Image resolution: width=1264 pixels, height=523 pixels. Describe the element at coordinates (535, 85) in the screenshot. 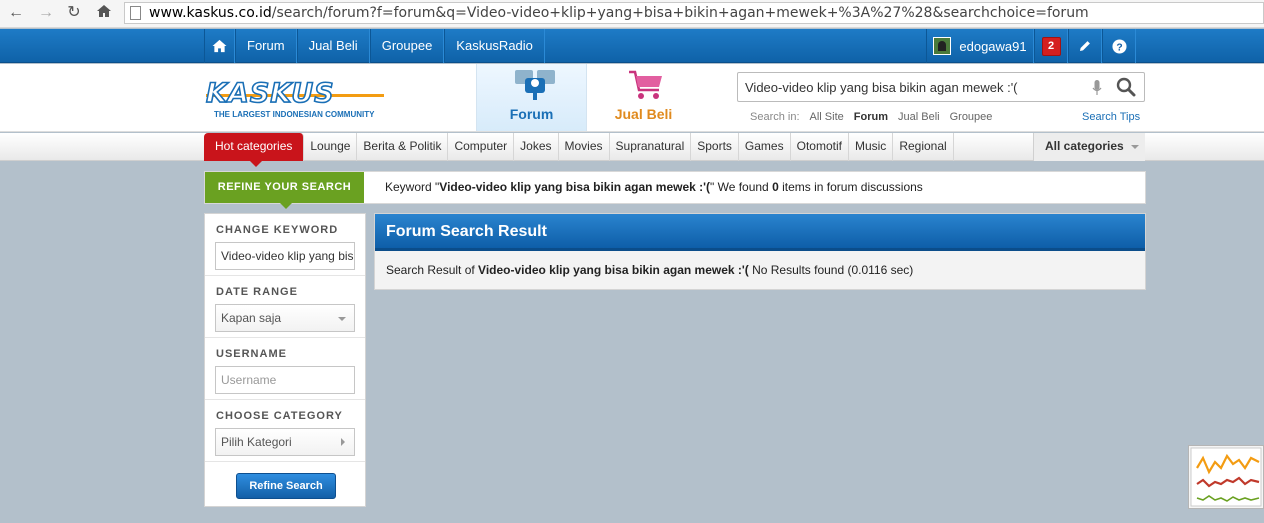

I see `forum-chat-icon` at that location.